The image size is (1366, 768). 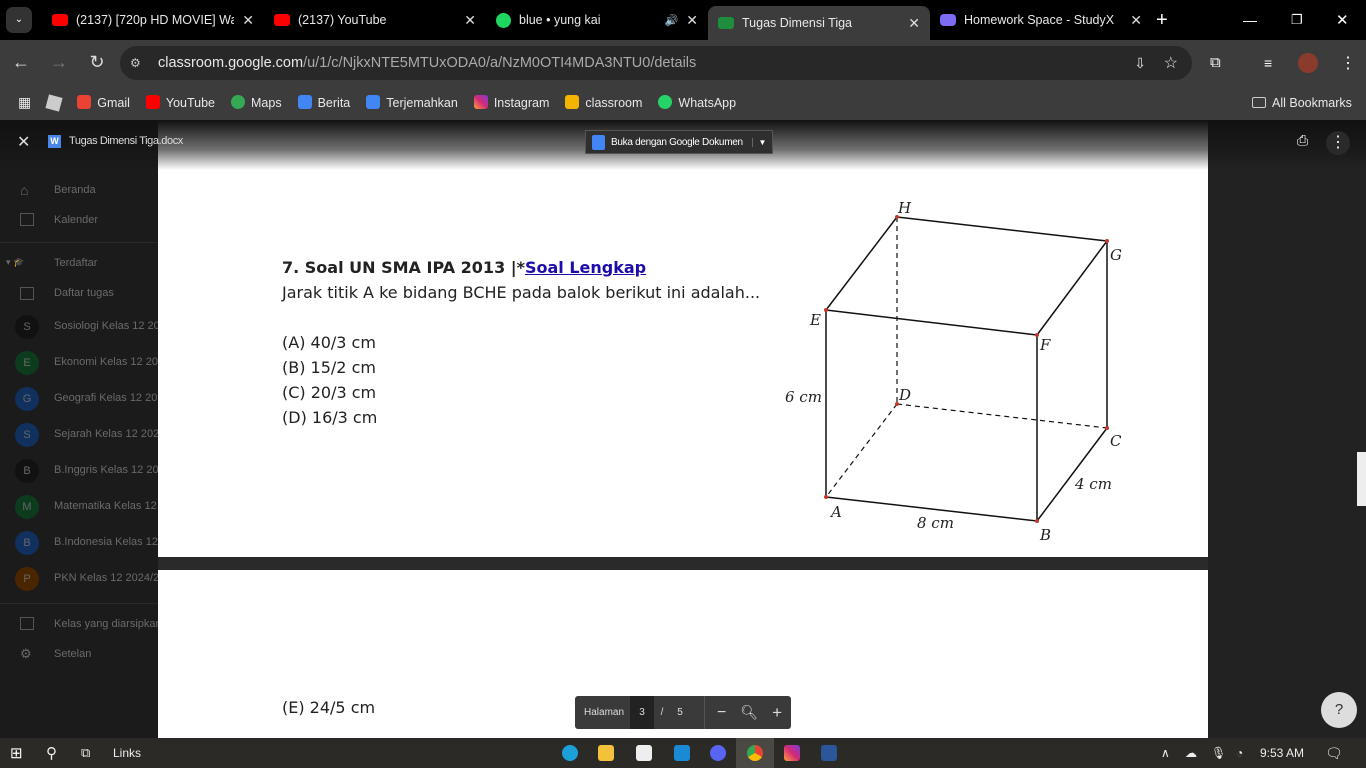 I want to click on mail-icon, so click(x=682, y=753).